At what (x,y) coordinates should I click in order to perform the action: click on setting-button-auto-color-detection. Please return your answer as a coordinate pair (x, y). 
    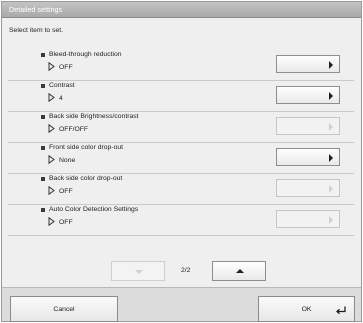
    Looking at the image, I should click on (308, 219).